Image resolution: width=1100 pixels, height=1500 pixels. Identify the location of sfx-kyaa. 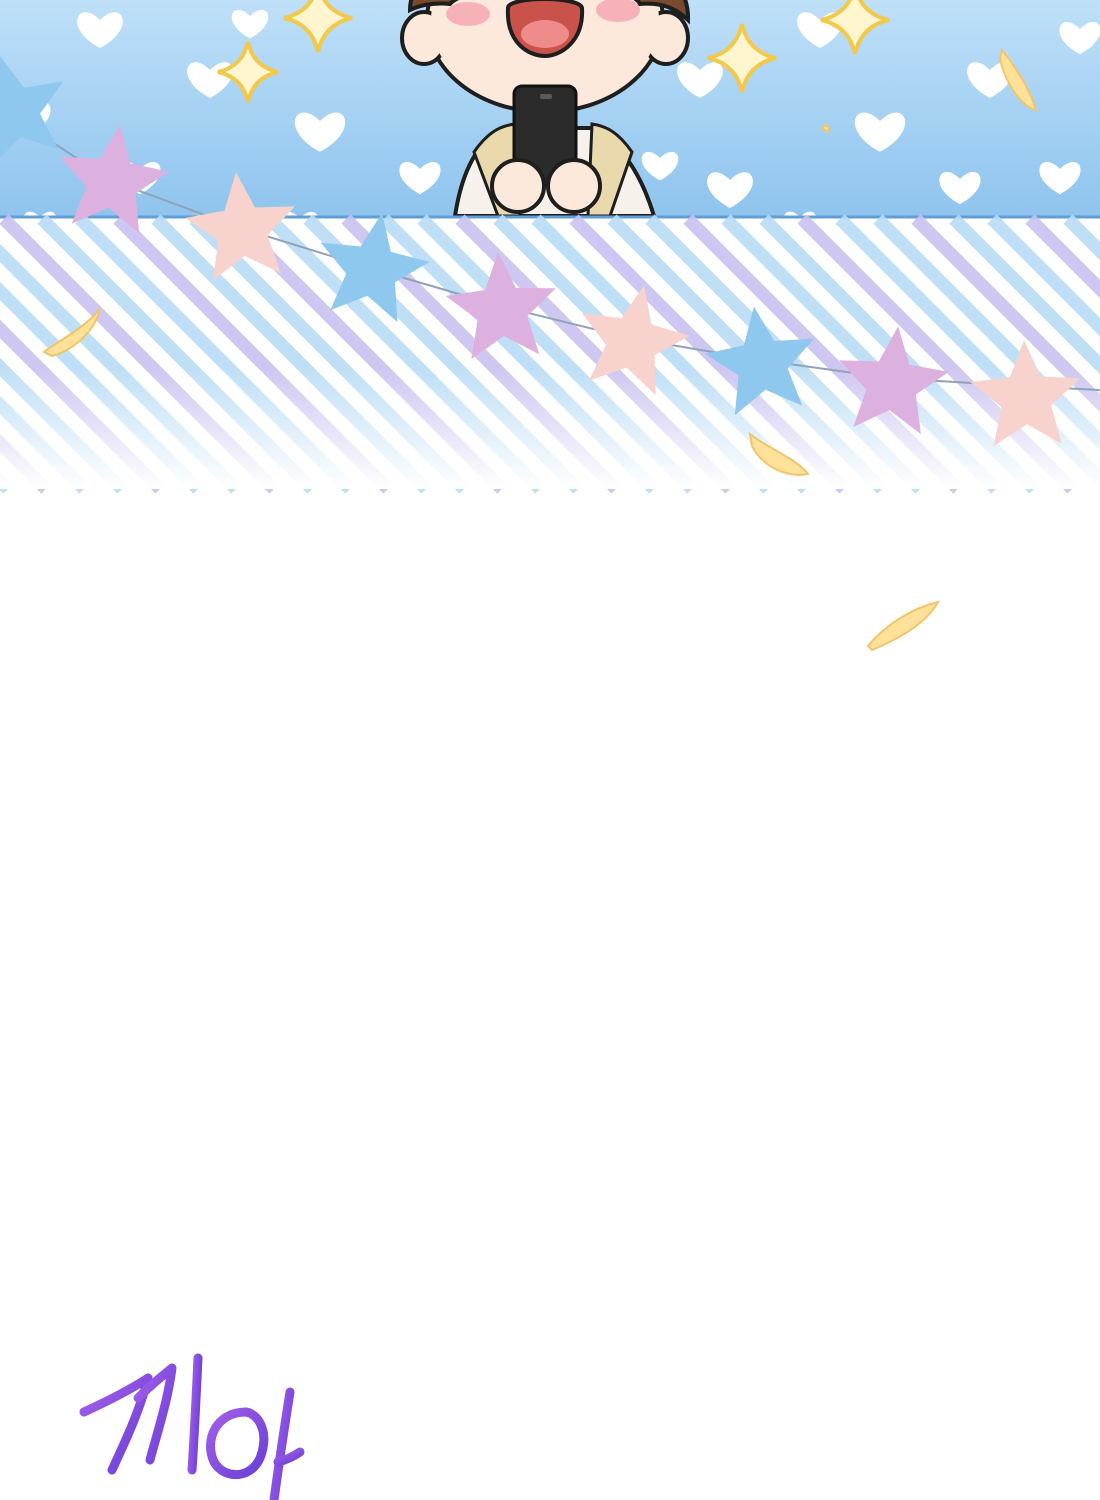
(192, 1426).